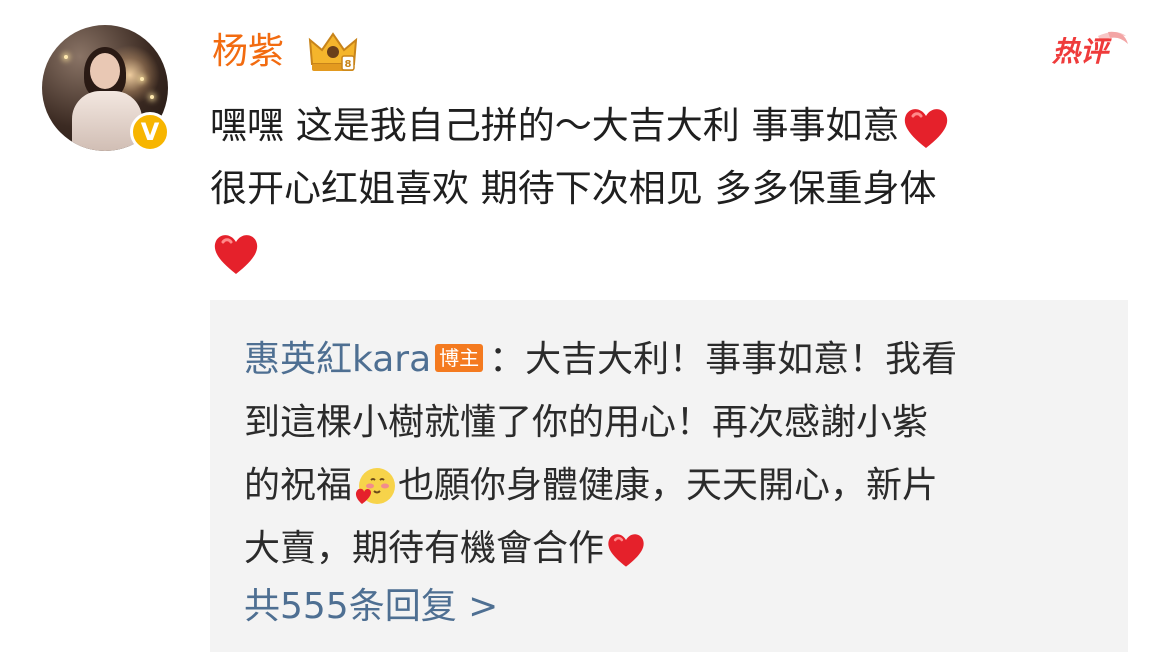 This screenshot has width=1170, height=652. I want to click on comment-text: 嘿嘿 这是我自己拼的～大吉大利 事事如意, so click(555, 125).